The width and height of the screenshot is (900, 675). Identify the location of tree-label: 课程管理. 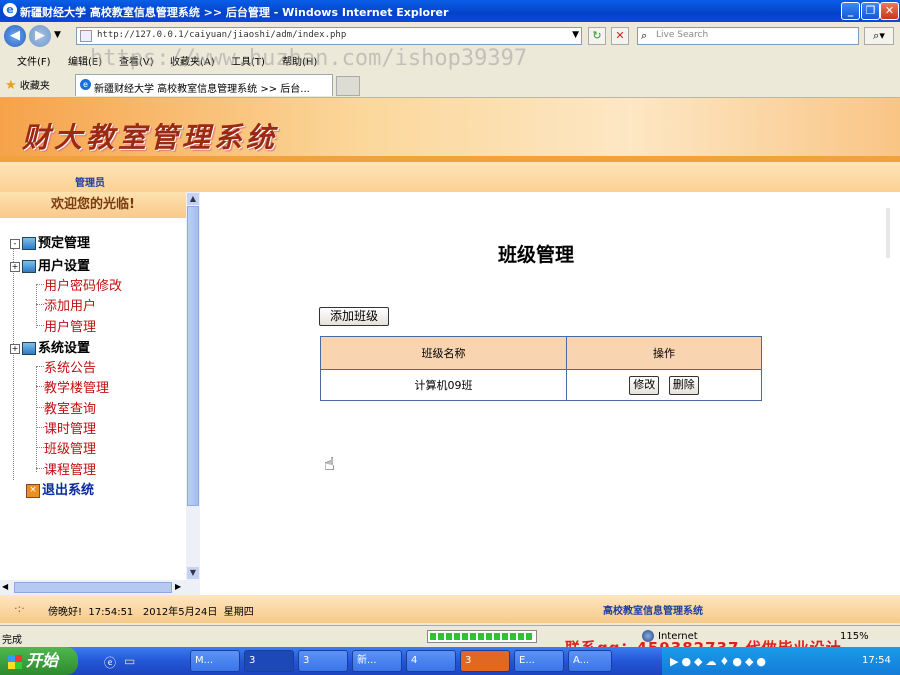
(70, 470).